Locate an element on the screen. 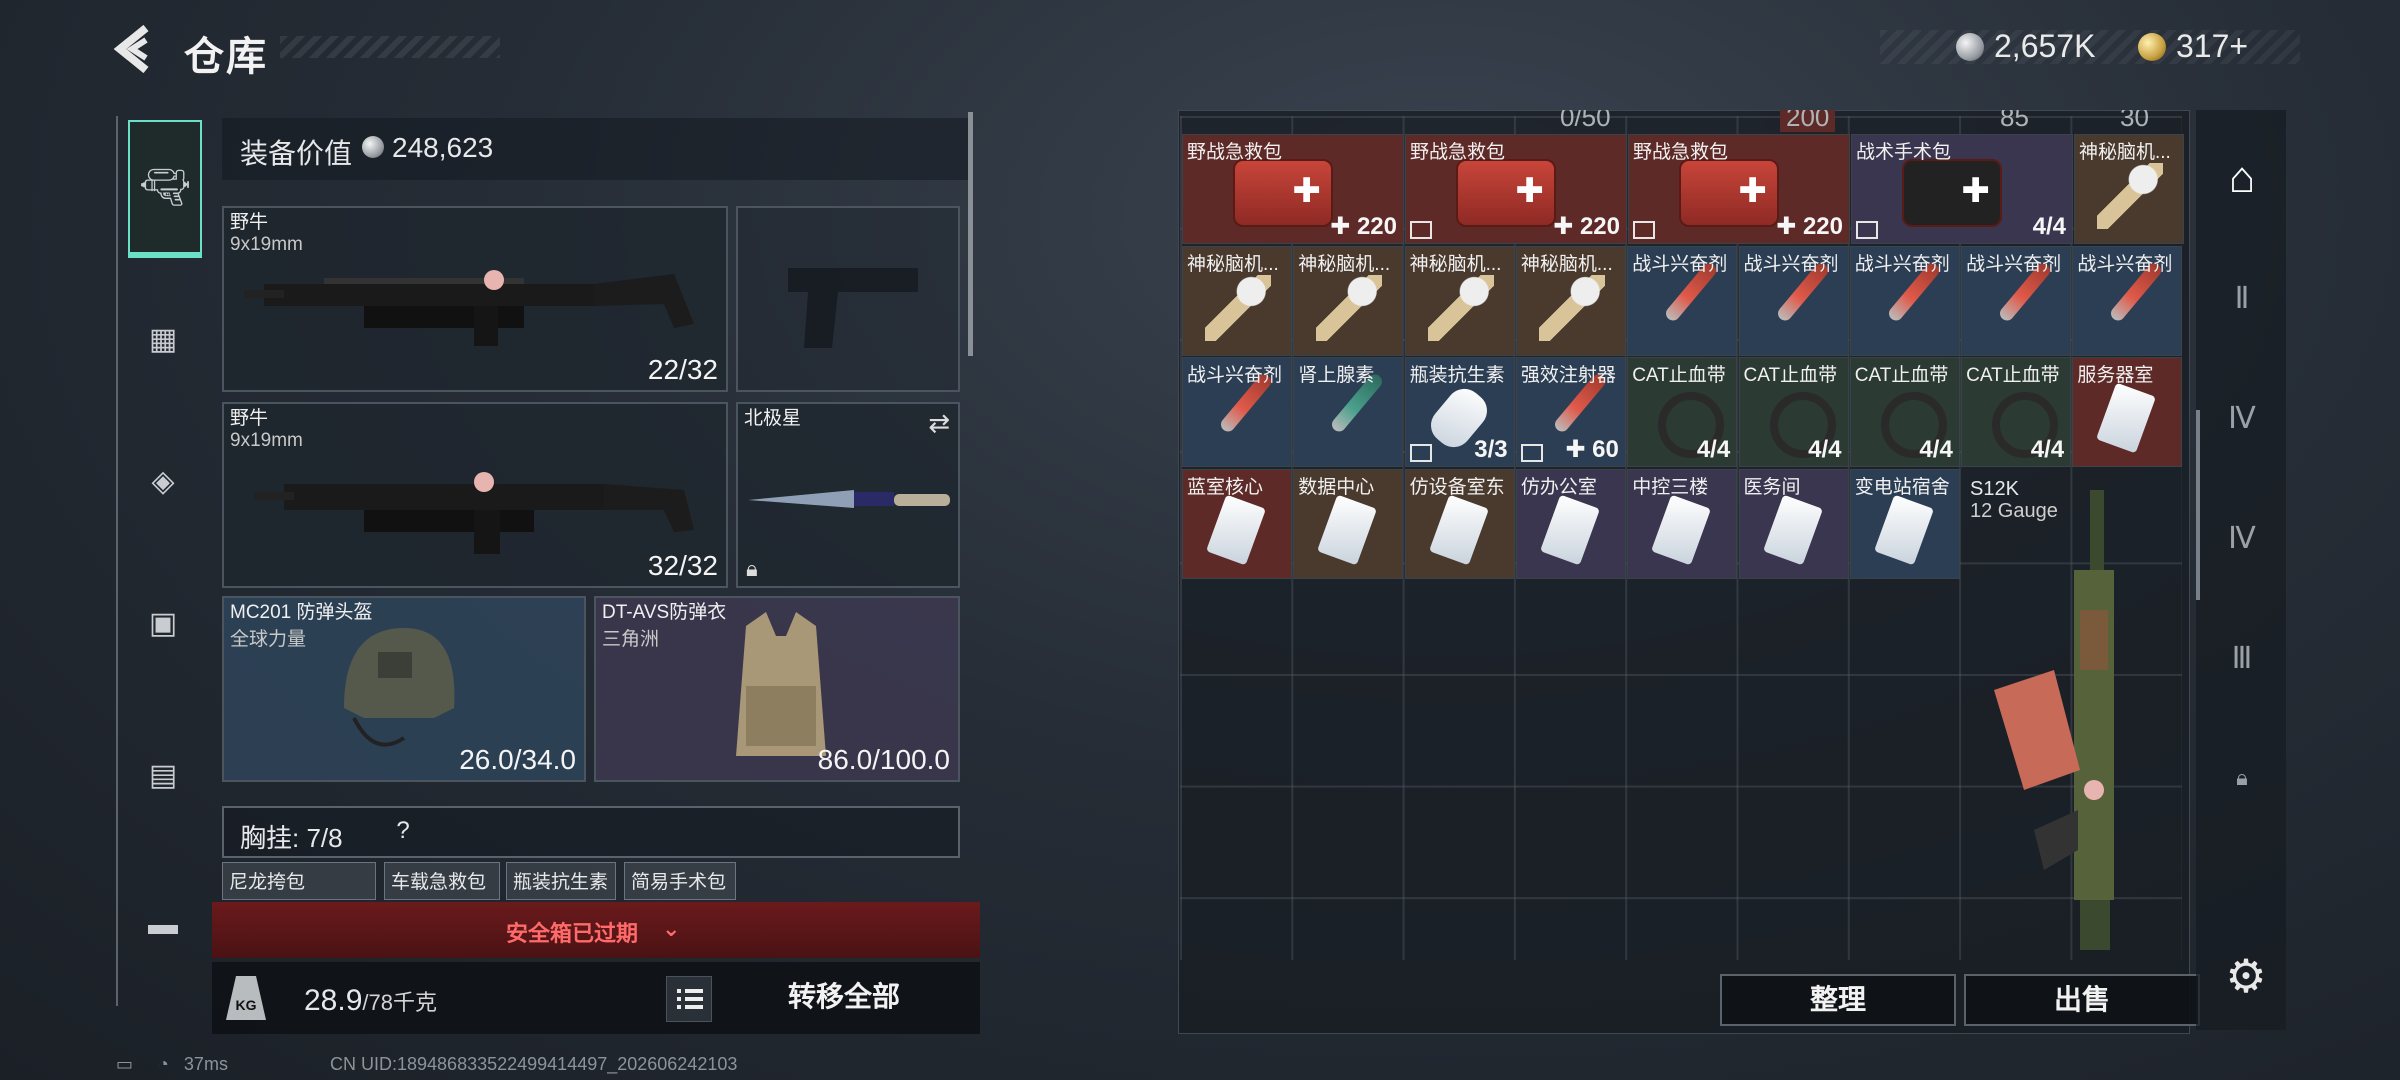 This screenshot has width=2400, height=1080. storage-tier-3-icon: Ⅲ is located at coordinates (2242, 658).